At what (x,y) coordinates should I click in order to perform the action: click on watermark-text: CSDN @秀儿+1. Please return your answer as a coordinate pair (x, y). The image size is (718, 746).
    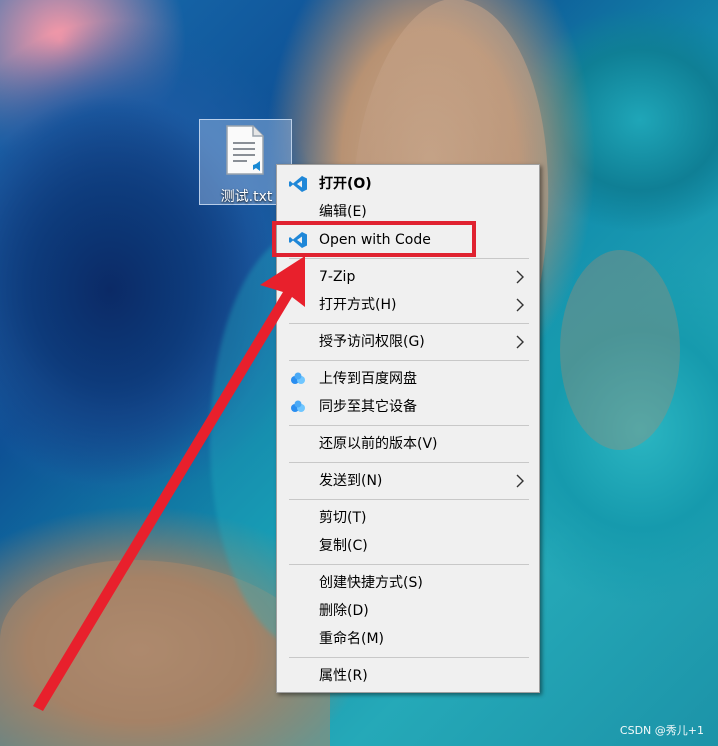
    Looking at the image, I should click on (661, 730).